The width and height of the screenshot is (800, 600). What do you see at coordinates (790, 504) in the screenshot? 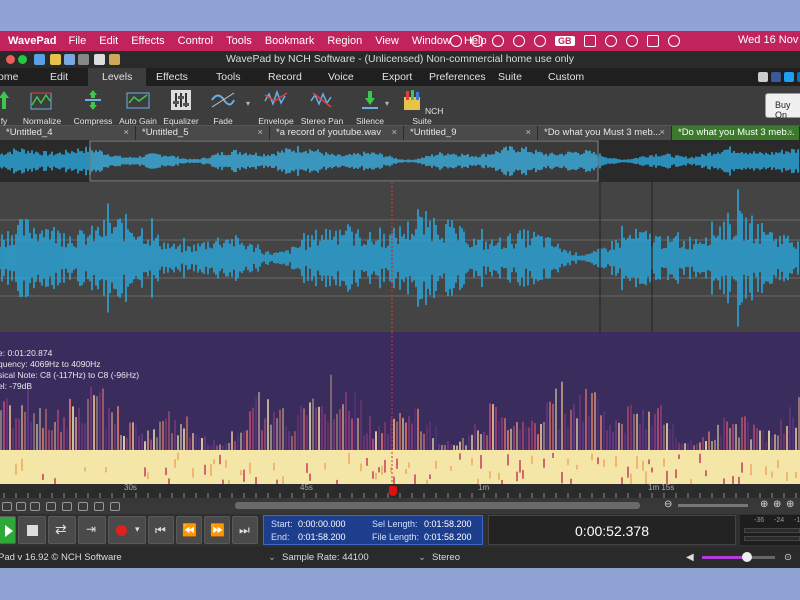
I see `zoom-full-icon: ⊕` at bounding box center [790, 504].